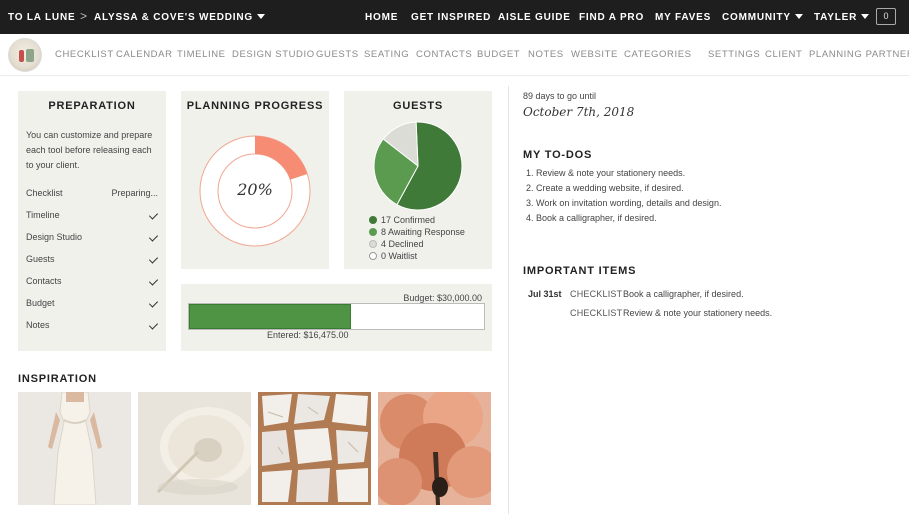  Describe the element at coordinates (580, 271) in the screenshot. I see `important-items-title: IMPORTANT ITEMS` at that location.